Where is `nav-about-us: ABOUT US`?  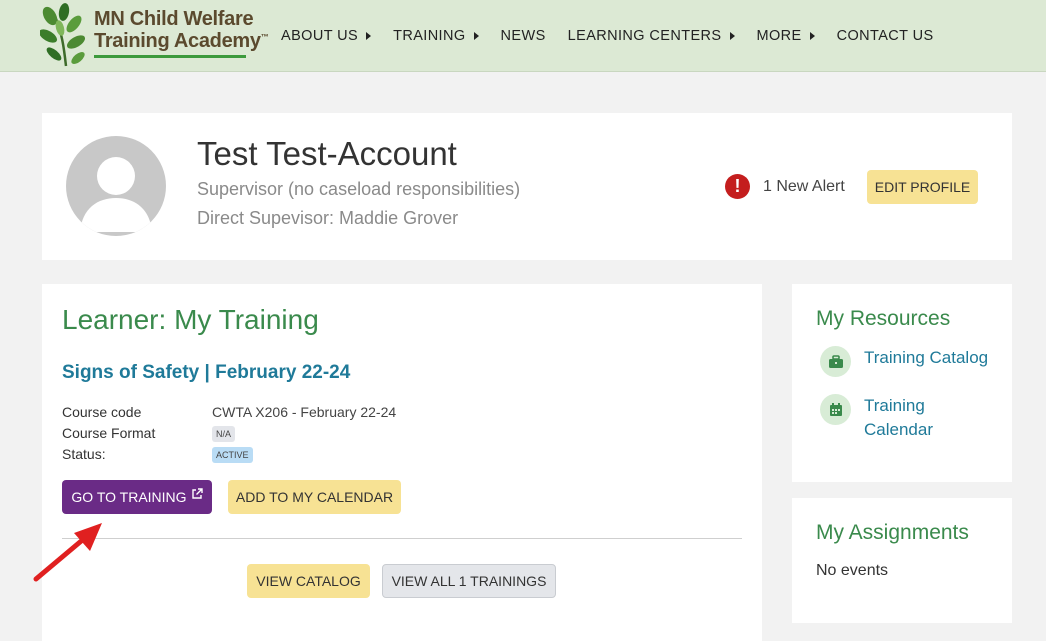
nav-about-us: ABOUT US is located at coordinates (326, 36).